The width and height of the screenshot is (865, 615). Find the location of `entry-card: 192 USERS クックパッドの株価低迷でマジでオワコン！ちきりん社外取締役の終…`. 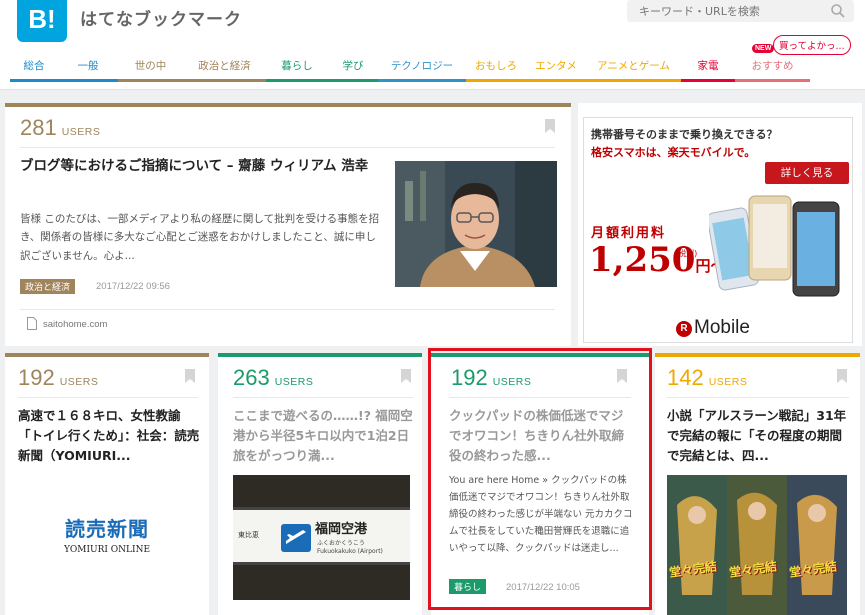

entry-card: 192 USERS クックパッドの株価低迷でマジでオワコン！ちきりん社外取締役の終… is located at coordinates (540, 484).